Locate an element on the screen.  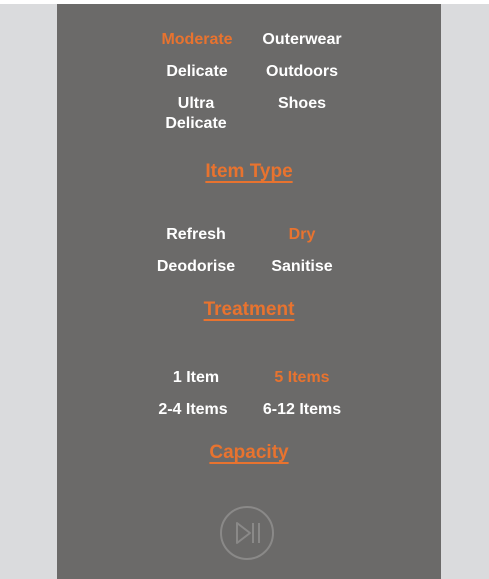
option-delicate: Delicate is located at coordinates (197, 72).